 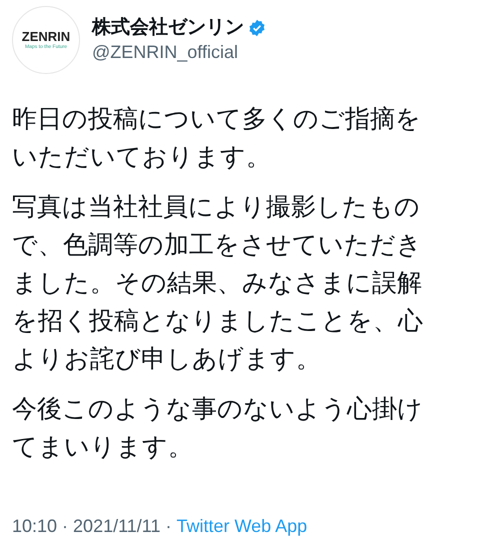 What do you see at coordinates (179, 52) in the screenshot?
I see `account-handle: @ZENRIN_official` at bounding box center [179, 52].